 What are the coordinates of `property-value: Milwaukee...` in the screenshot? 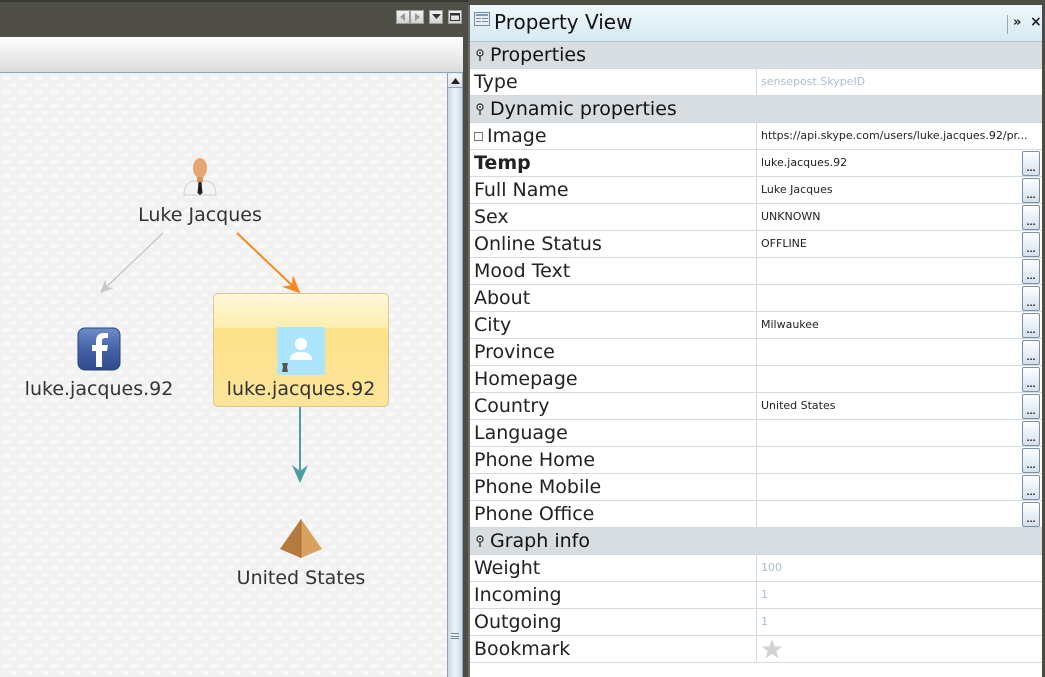 It's located at (899, 325).